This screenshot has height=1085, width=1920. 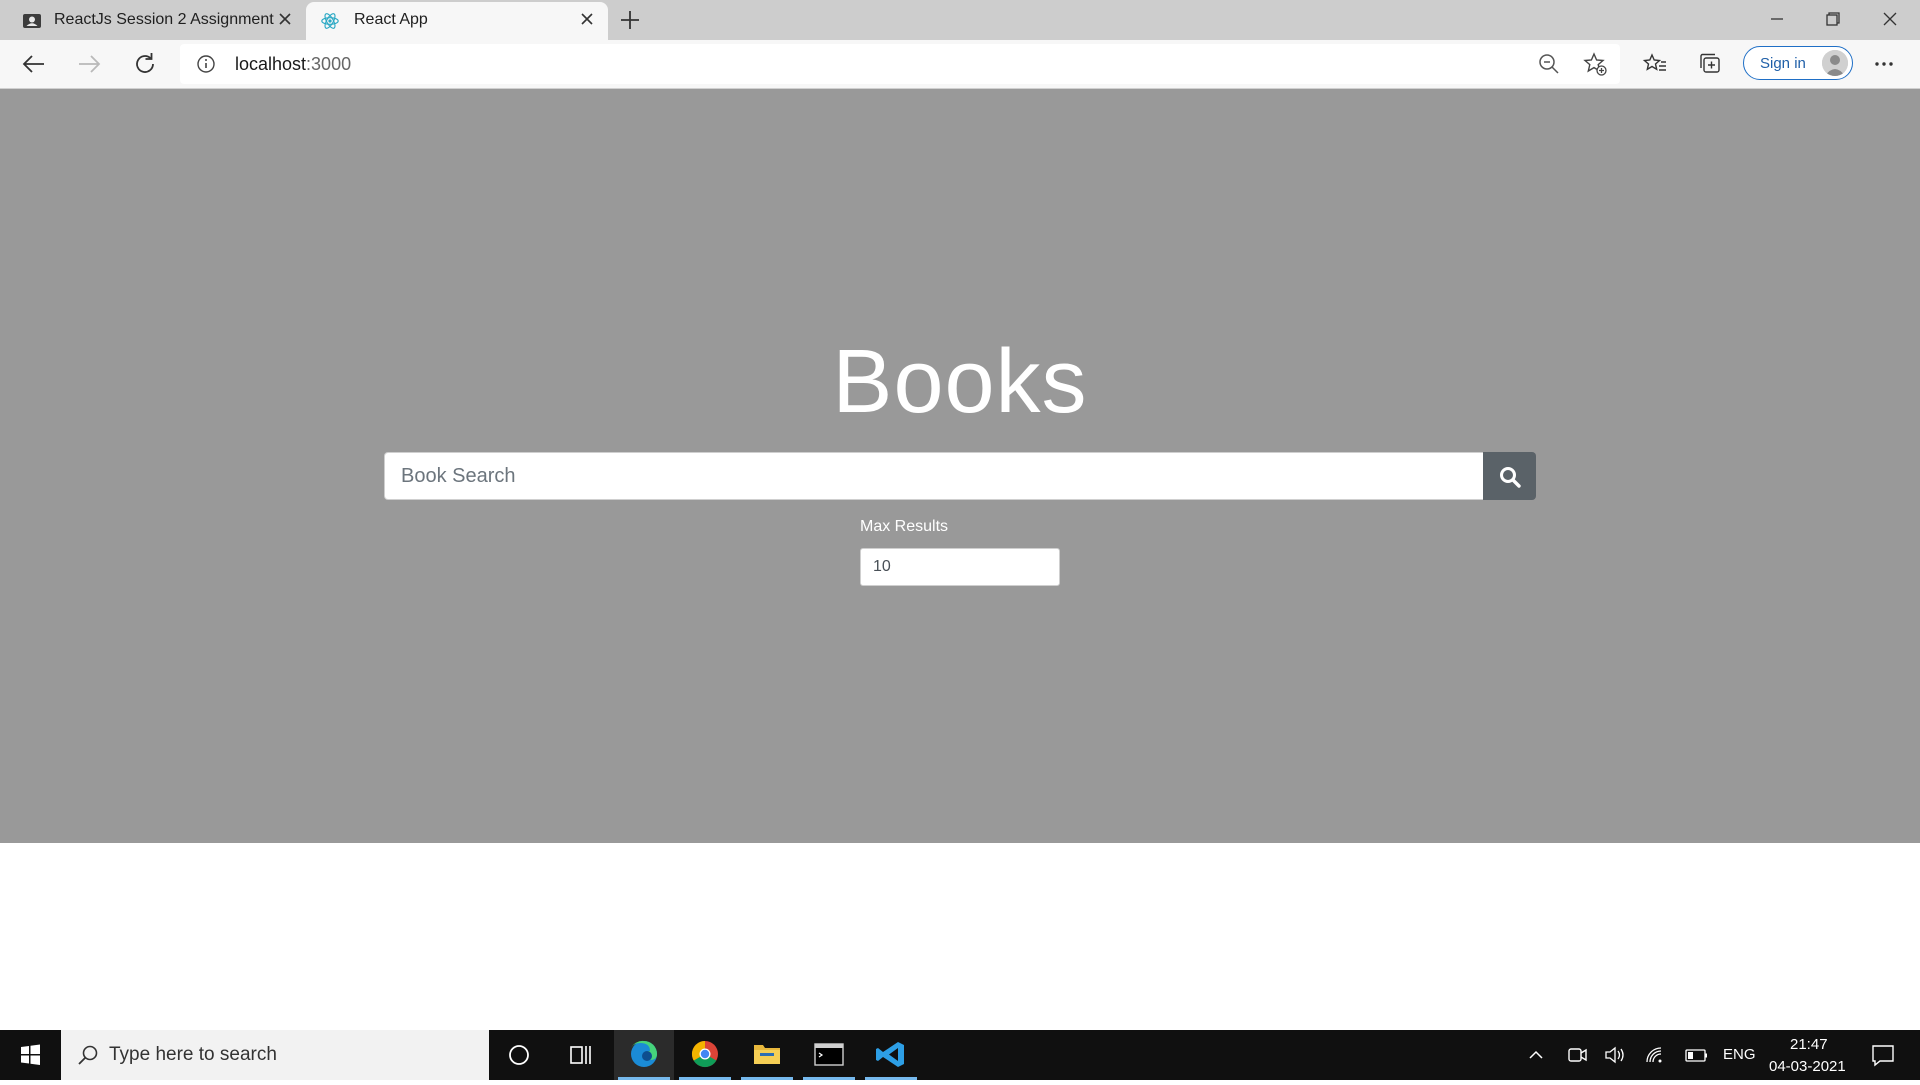 What do you see at coordinates (32, 21) in the screenshot?
I see `profile-card-icon` at bounding box center [32, 21].